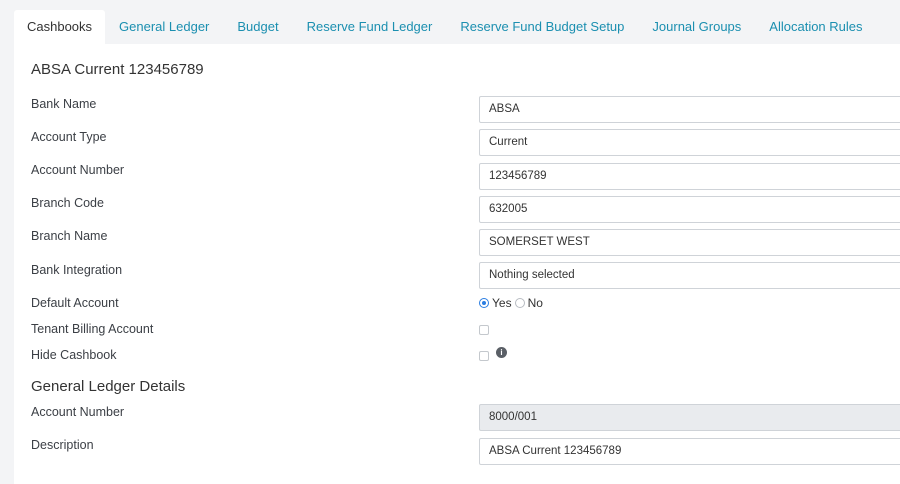 The width and height of the screenshot is (900, 484). I want to click on description-label: Description, so click(62, 445).